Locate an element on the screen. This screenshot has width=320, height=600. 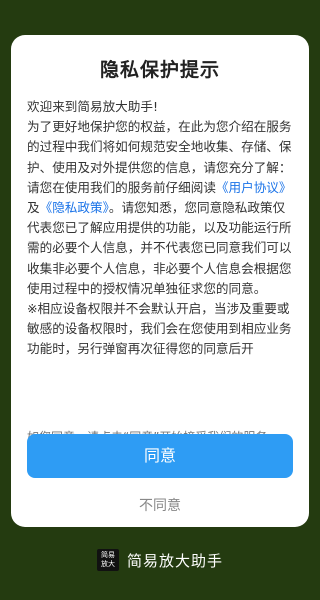
app-logo: 简易放大 is located at coordinates (107, 560).